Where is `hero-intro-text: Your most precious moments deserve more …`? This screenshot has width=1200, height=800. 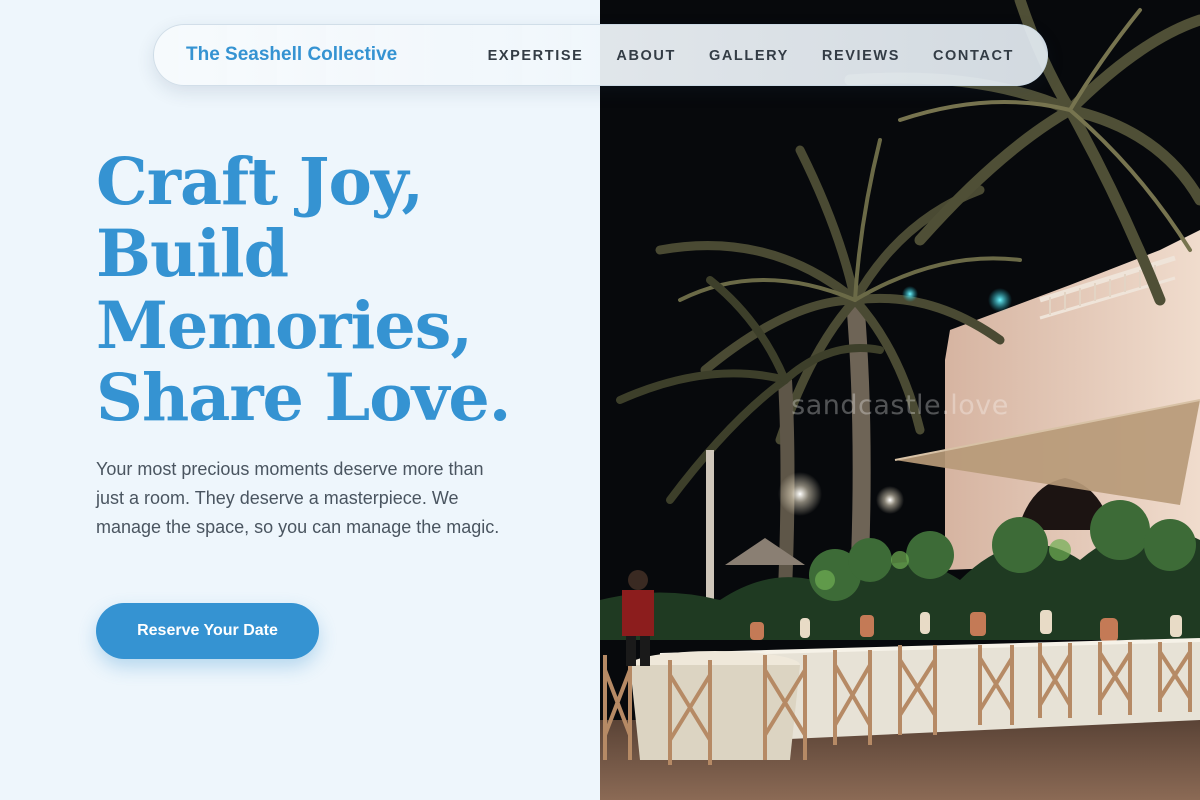
hero-intro-text: Your most precious moments deserve more … is located at coordinates (298, 498).